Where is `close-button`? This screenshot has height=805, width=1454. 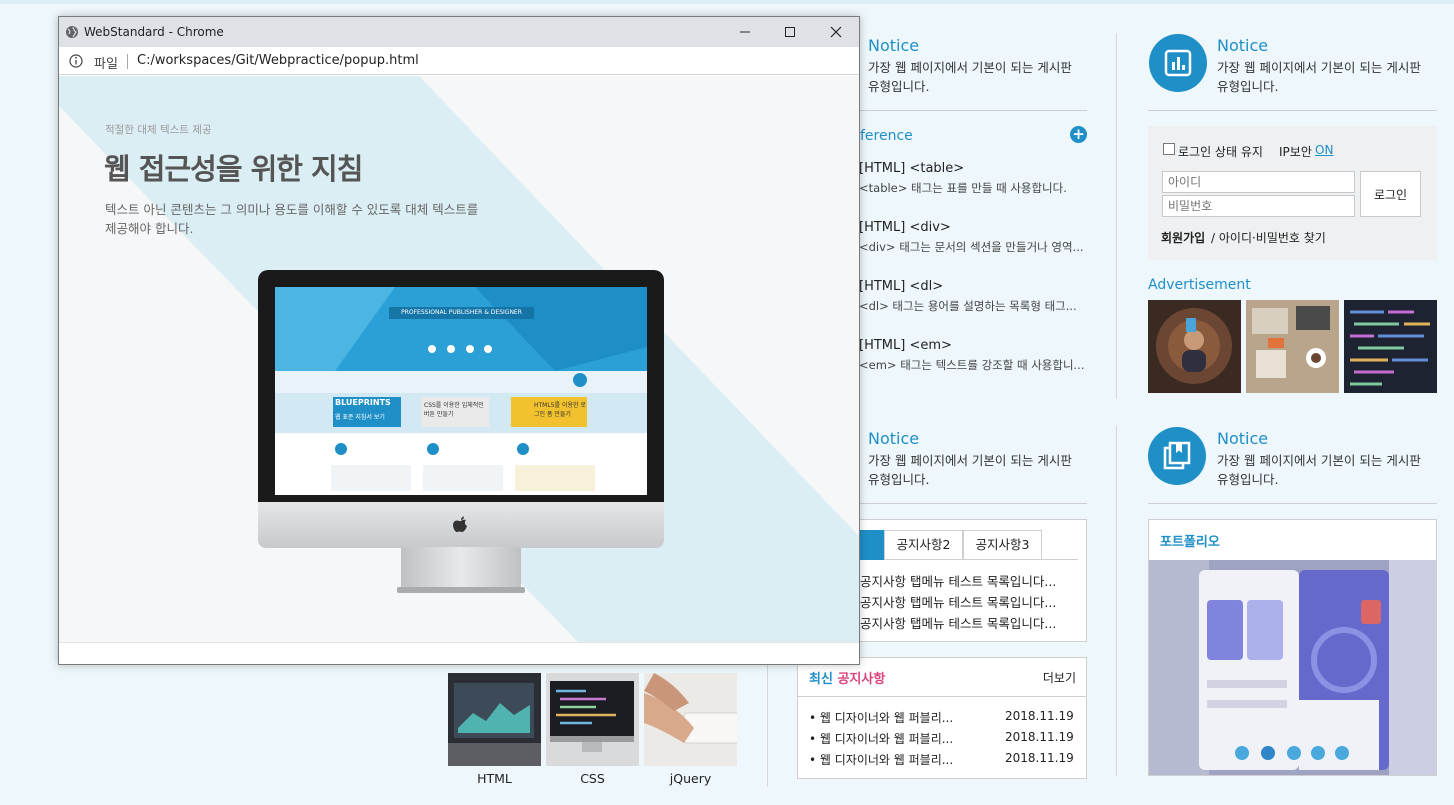
close-button is located at coordinates (836, 32).